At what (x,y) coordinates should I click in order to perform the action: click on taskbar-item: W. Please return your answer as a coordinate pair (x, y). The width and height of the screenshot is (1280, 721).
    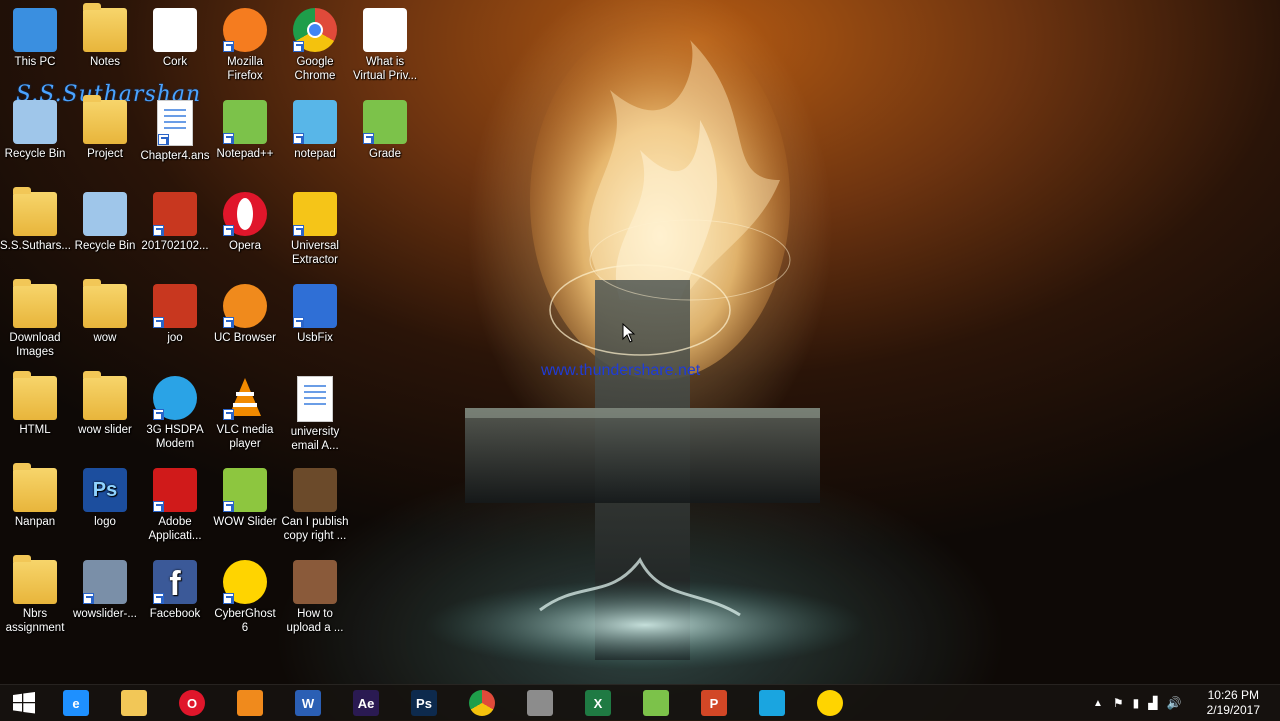
    Looking at the image, I should click on (308, 703).